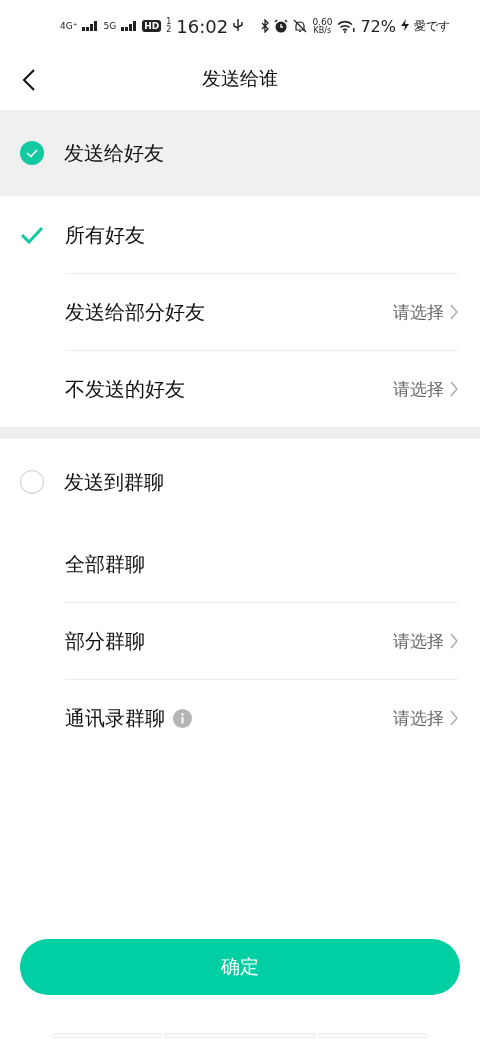 The height and width of the screenshot is (1040, 480). I want to click on hd-badge: HD, so click(152, 26).